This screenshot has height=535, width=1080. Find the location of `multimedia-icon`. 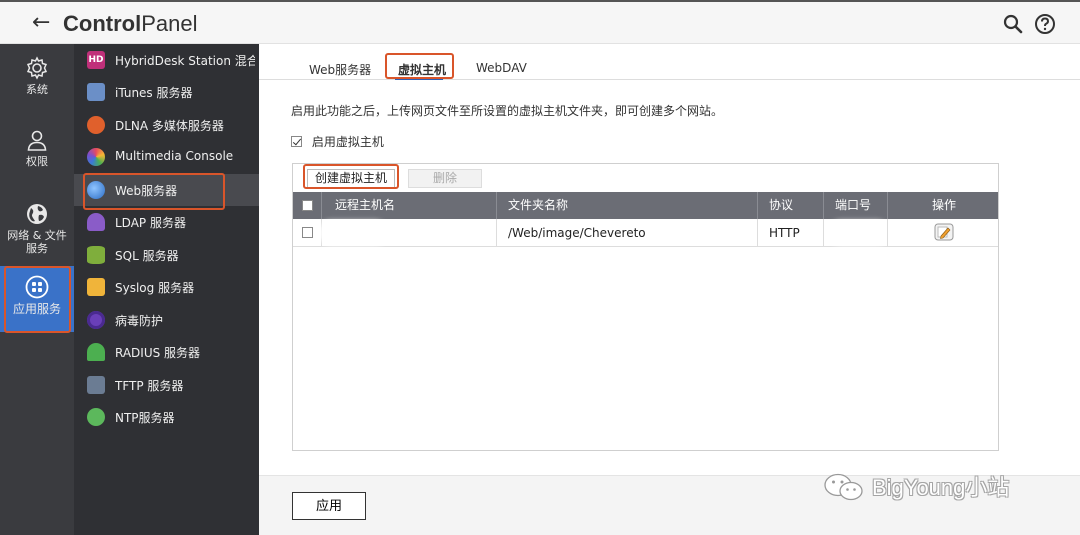

multimedia-icon is located at coordinates (96, 157).